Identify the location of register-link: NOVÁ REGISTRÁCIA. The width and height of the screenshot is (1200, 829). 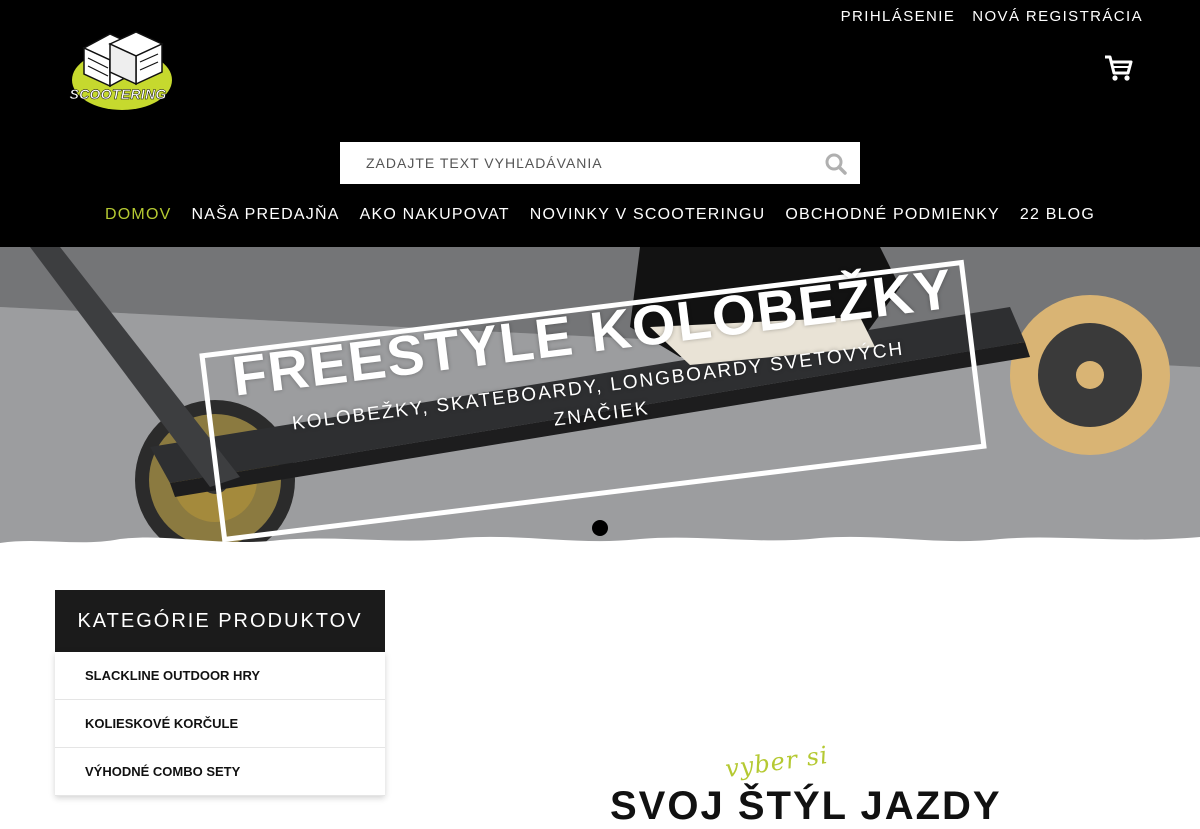
(1057, 16).